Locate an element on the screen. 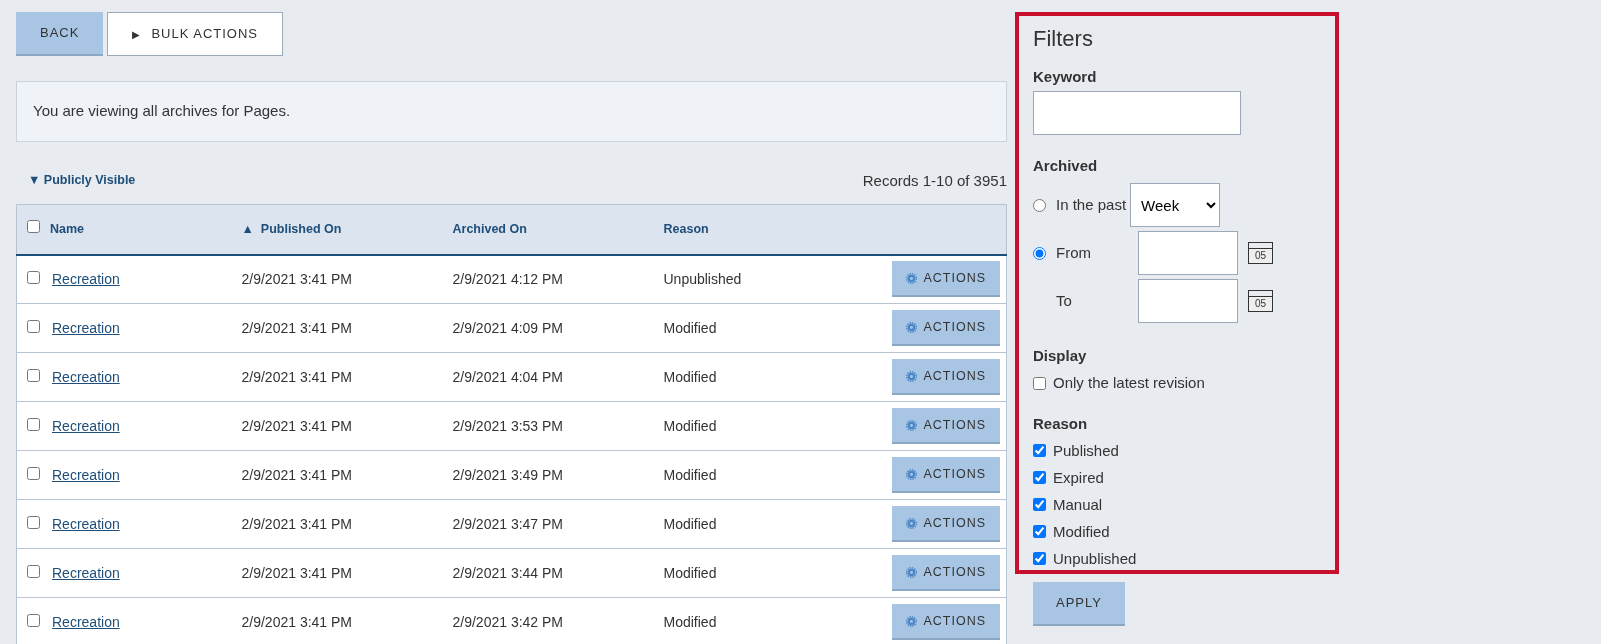  field-label: Reason is located at coordinates (1061, 423).